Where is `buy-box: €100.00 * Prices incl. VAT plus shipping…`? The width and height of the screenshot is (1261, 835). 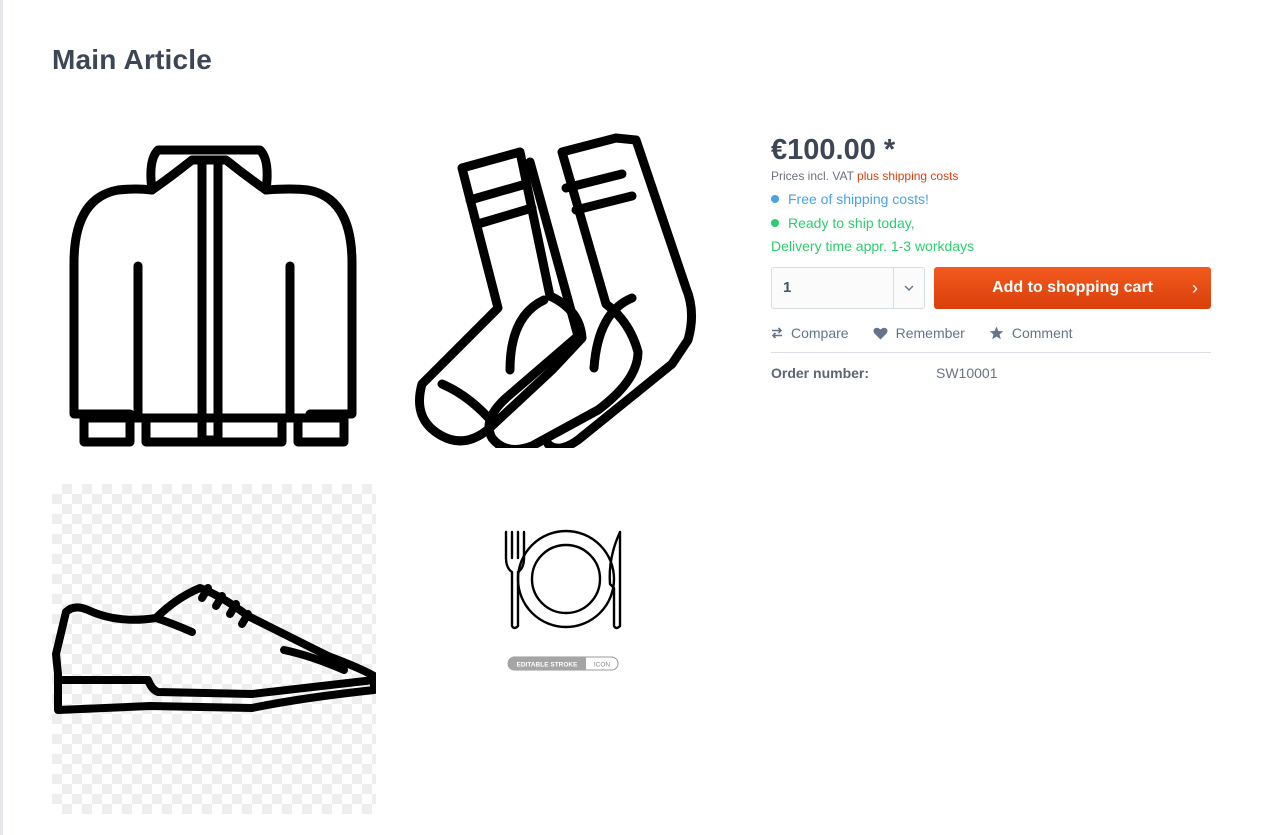
buy-box: €100.00 * Prices incl. VAT plus shipping… is located at coordinates (991, 255).